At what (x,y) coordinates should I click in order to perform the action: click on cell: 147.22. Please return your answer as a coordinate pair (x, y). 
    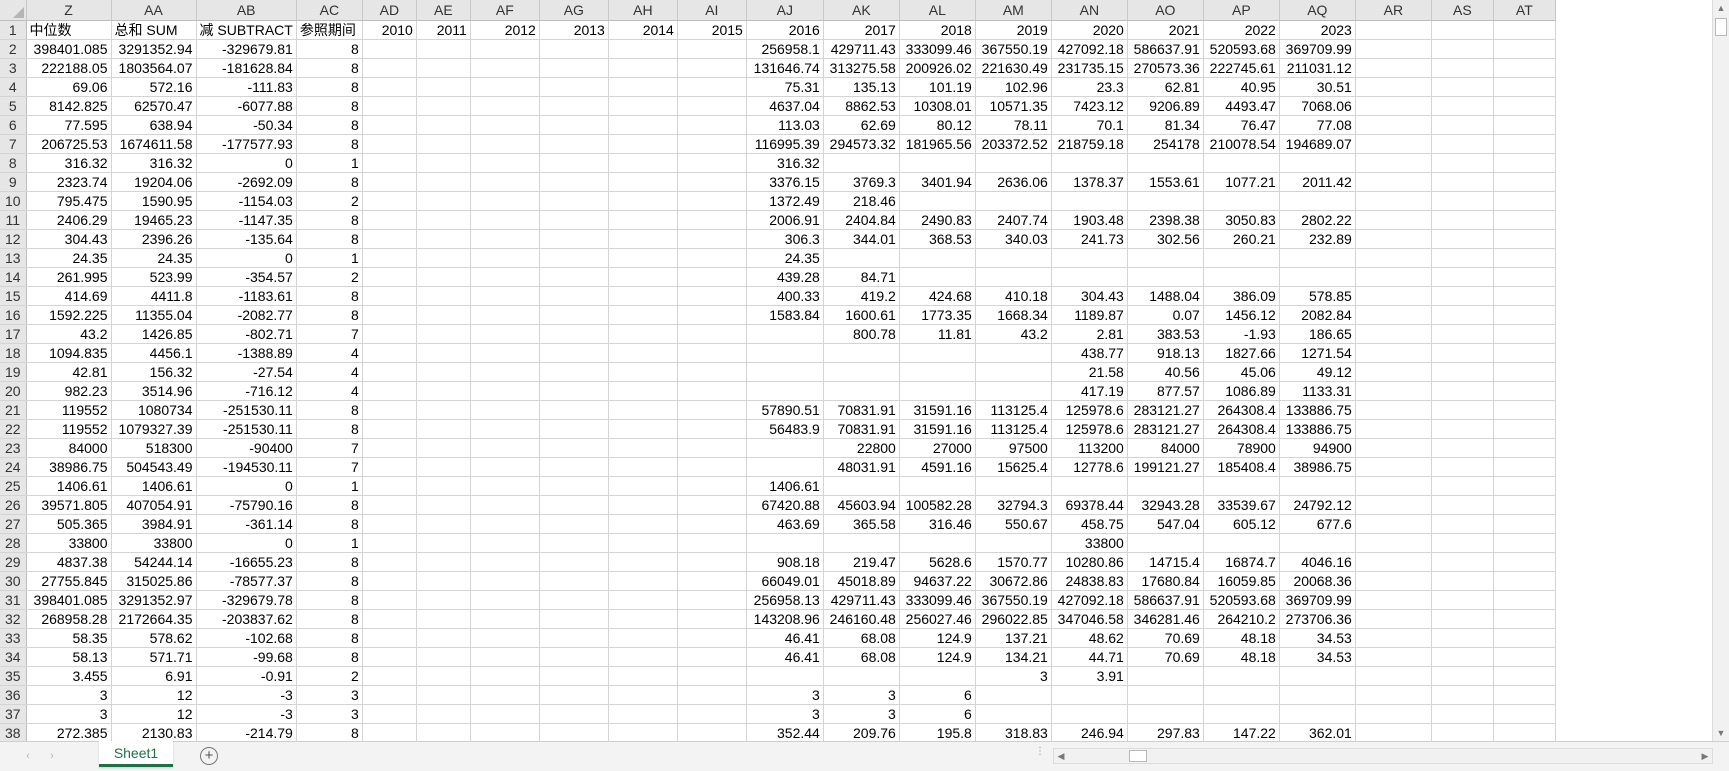
    Looking at the image, I should click on (1241, 732).